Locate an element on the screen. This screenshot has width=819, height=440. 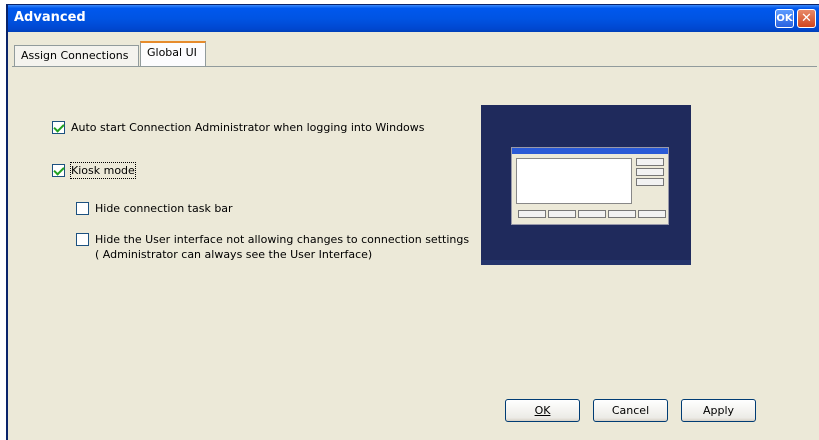
apply-button: Apply is located at coordinates (718, 410).